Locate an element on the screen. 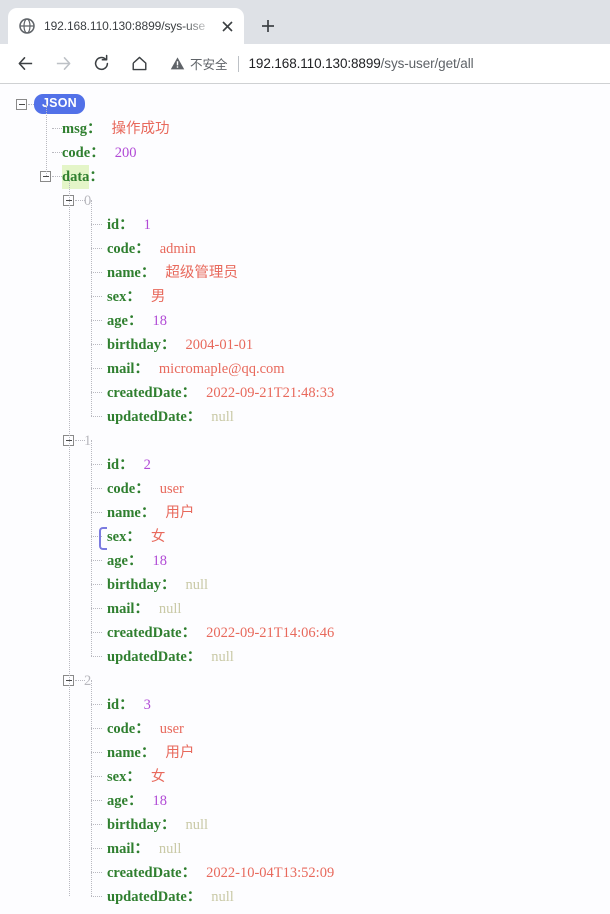 Image resolution: width=610 pixels, height=914 pixels. json-property: birthday： 2004-01-01 is located at coordinates (180, 345).